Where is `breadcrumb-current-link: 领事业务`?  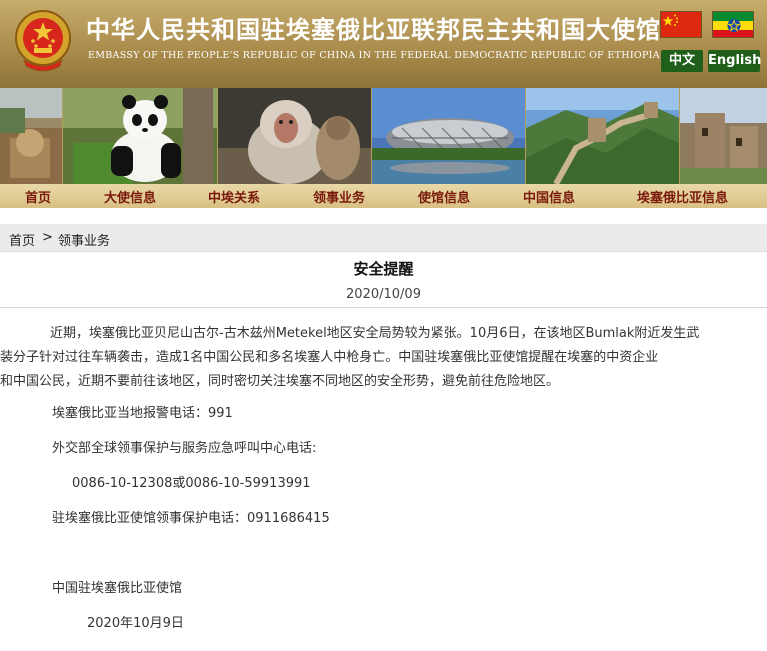
breadcrumb-current-link: 领事业务 is located at coordinates (84, 239).